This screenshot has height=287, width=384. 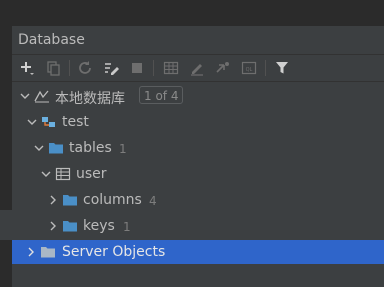 I want to click on filter-icon, so click(x=282, y=68).